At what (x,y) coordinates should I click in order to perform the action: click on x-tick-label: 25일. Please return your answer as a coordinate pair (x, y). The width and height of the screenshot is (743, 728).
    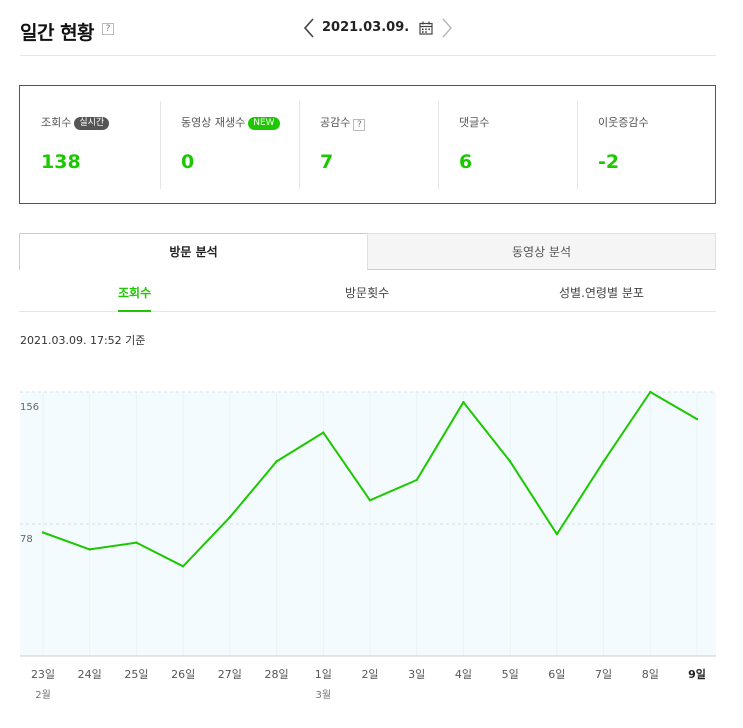
    Looking at the image, I should click on (136, 674).